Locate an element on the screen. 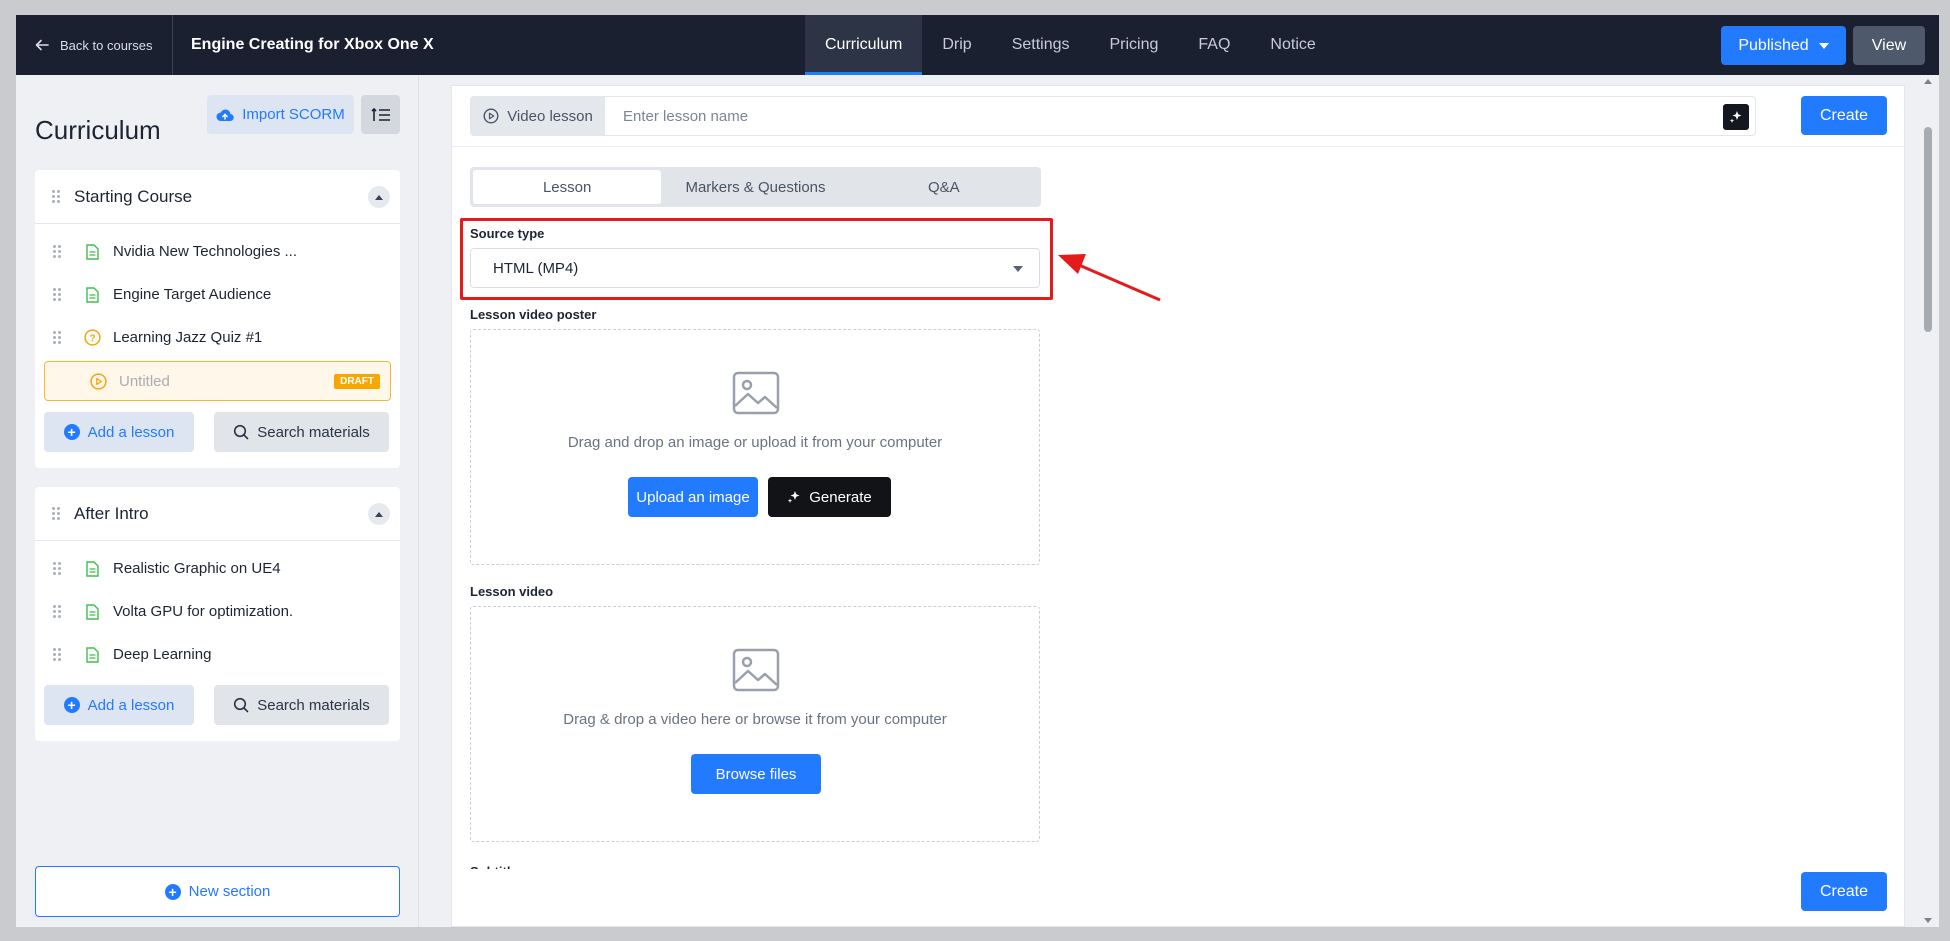  ai-sparkle-button is located at coordinates (1736, 117).